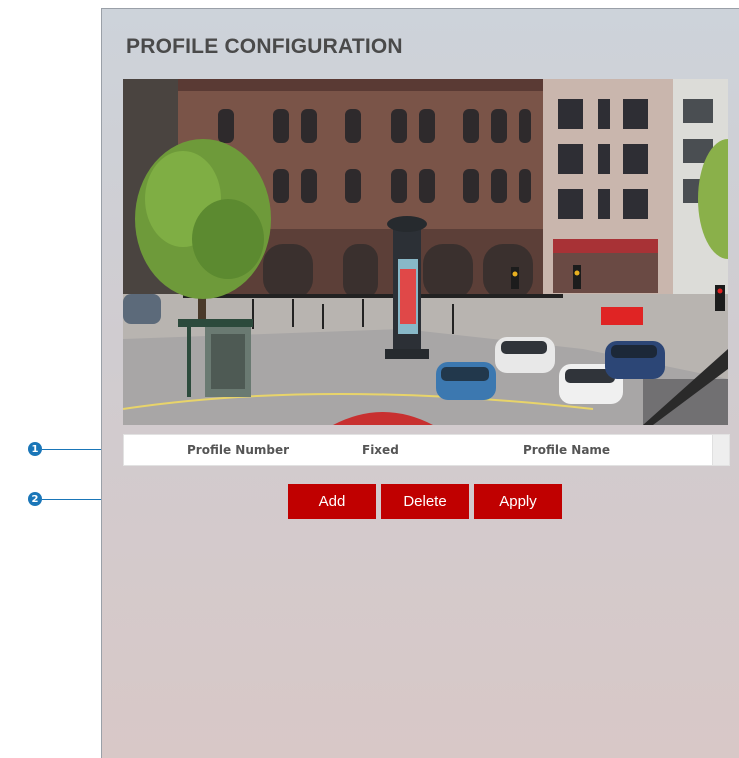  I want to click on callout-marker-1: 1, so click(35, 449).